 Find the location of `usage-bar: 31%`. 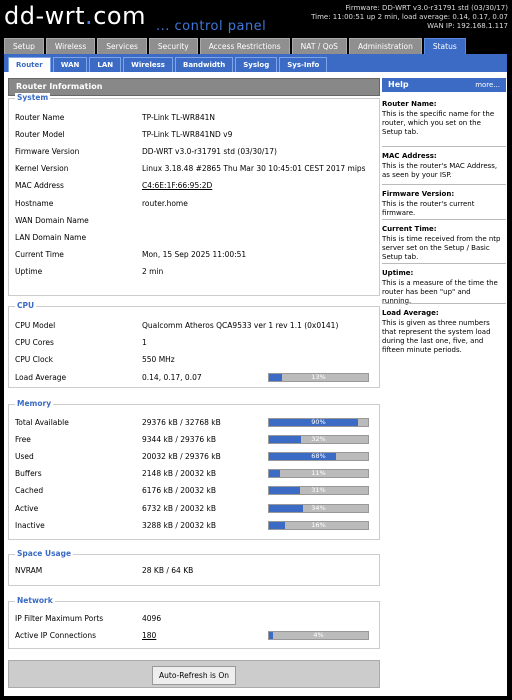

usage-bar: 31% is located at coordinates (318, 491).